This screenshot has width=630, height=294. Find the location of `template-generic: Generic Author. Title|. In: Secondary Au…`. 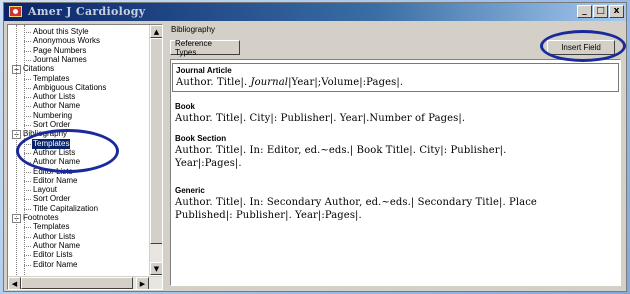

template-generic: Generic Author. Title|. In: Secondary Au… is located at coordinates (395, 204).